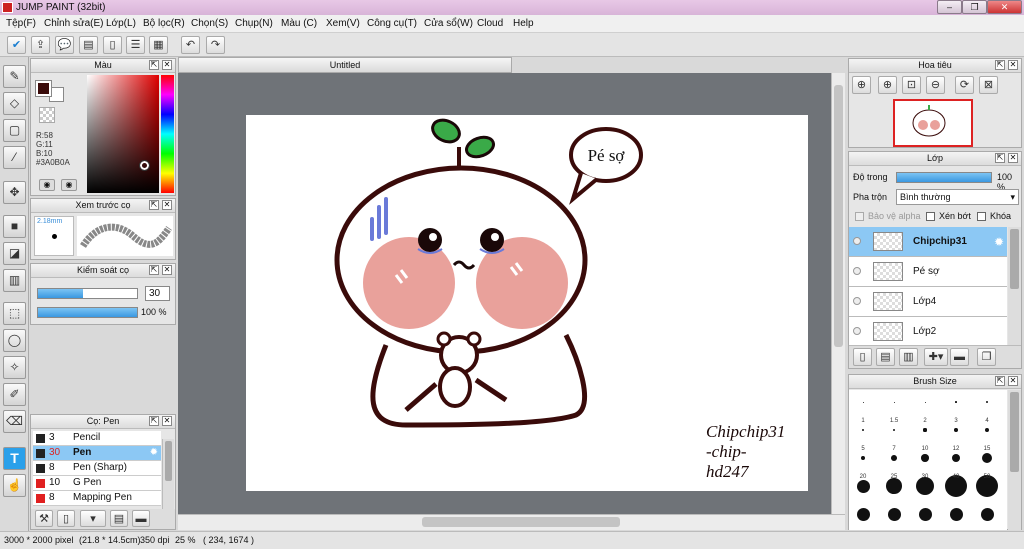  I want to click on navigator-thumbnail, so click(933, 123).